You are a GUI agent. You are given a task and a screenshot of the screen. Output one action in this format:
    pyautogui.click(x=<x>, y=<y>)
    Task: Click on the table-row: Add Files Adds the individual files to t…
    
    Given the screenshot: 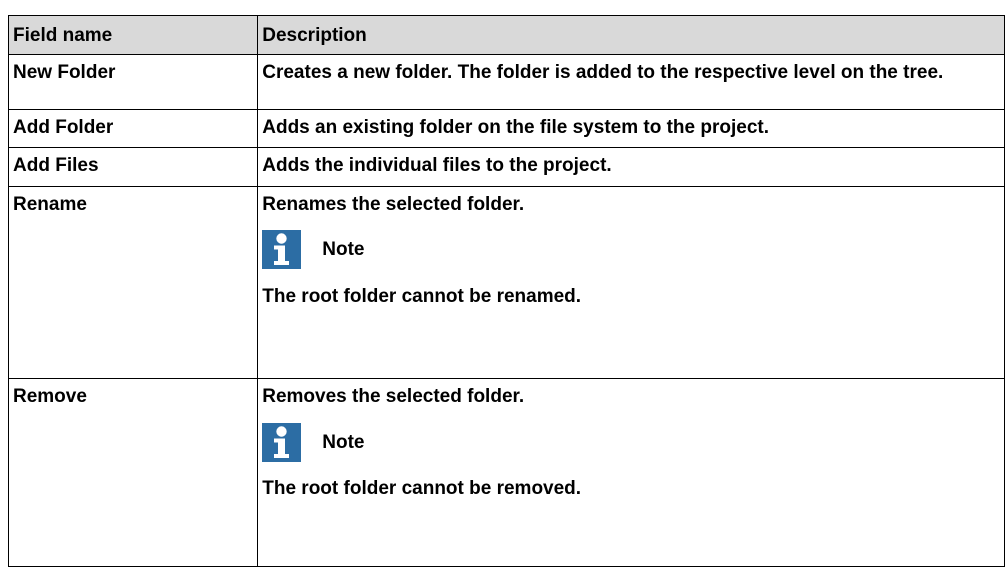 What is the action you would take?
    pyautogui.click(x=506, y=167)
    